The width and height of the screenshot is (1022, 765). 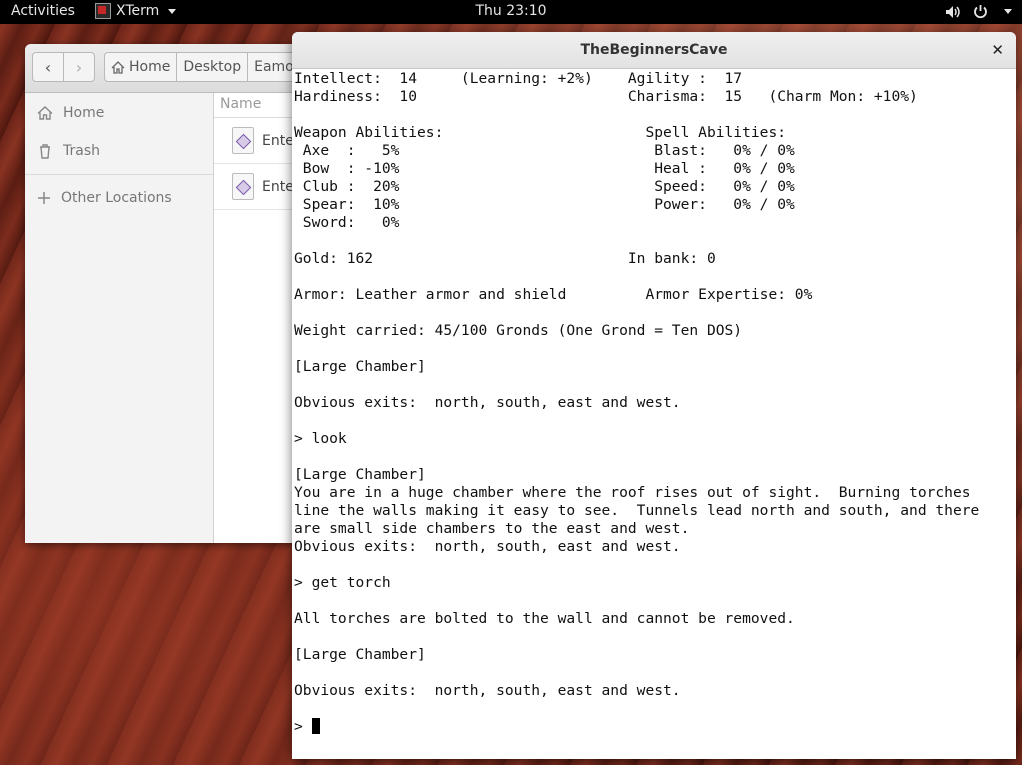 What do you see at coordinates (1008, 11) in the screenshot?
I see `chevron-down-icon` at bounding box center [1008, 11].